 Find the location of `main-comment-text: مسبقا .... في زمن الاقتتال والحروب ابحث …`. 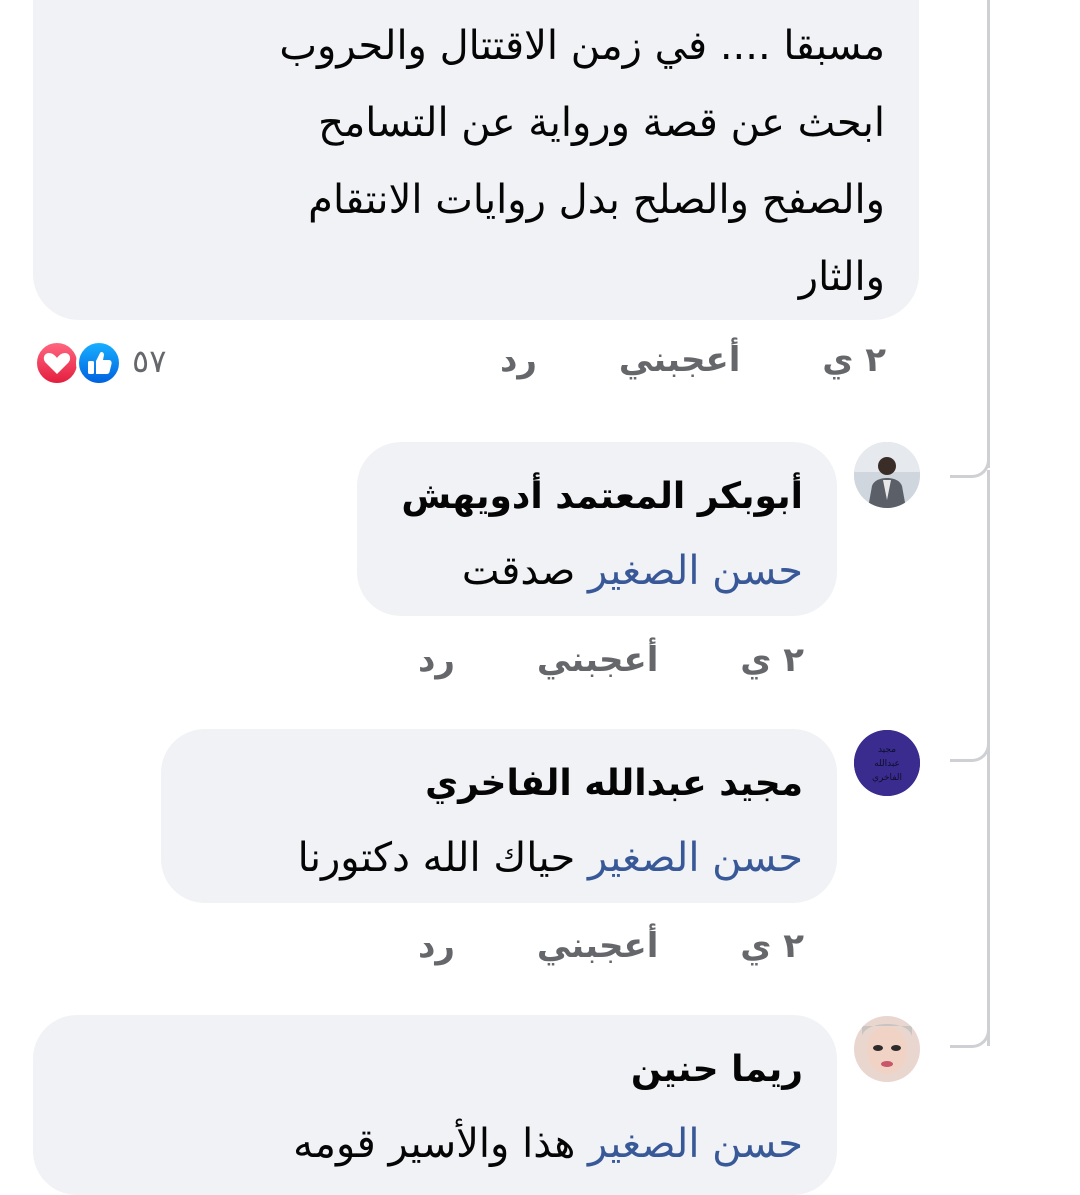

main-comment-text: مسبقا .... في زمن الاقتتال والحروب ابحث … is located at coordinates (582, 161).